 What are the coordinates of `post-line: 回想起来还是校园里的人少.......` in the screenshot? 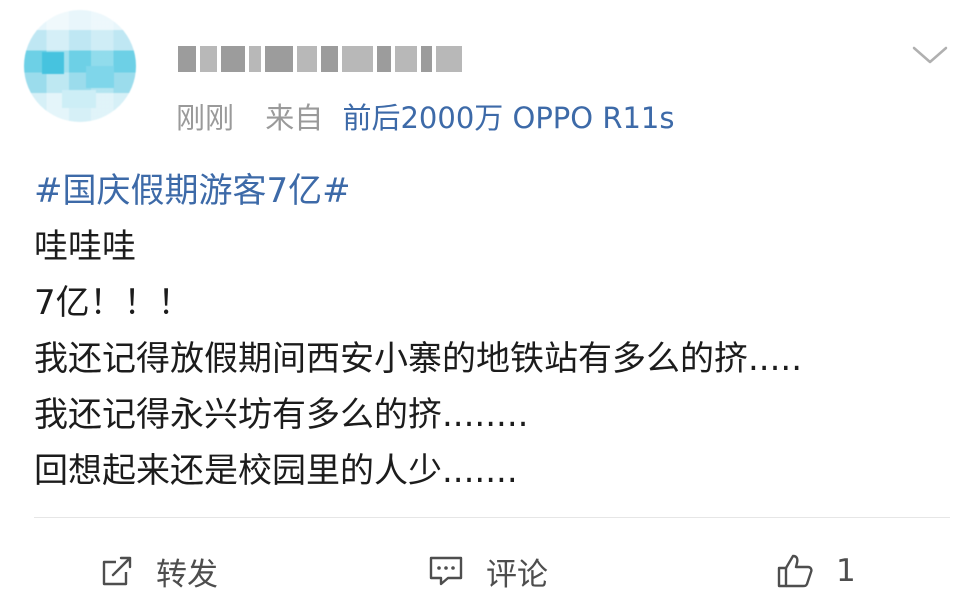 It's located at (276, 471).